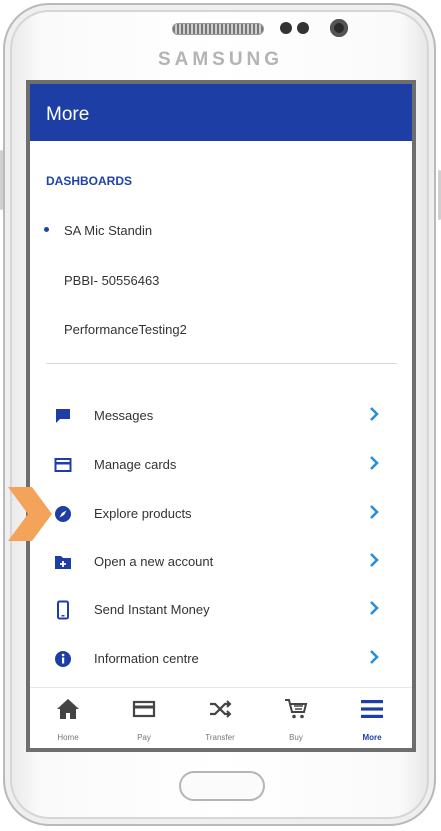 The height and width of the screenshot is (831, 441). I want to click on app-bar: More, so click(221, 112).